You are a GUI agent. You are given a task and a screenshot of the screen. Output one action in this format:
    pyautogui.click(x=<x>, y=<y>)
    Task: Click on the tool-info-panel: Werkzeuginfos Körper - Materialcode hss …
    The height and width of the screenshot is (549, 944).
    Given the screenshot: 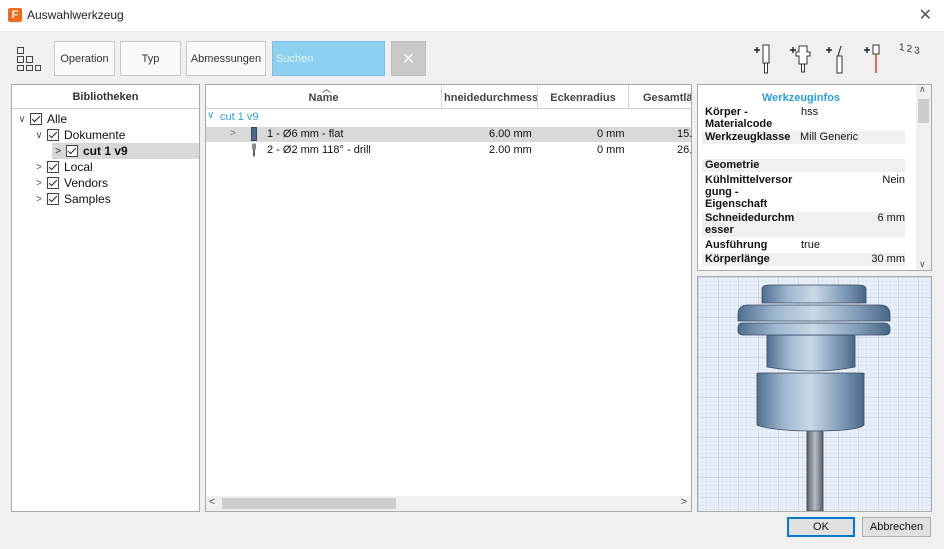 What is the action you would take?
    pyautogui.click(x=814, y=177)
    